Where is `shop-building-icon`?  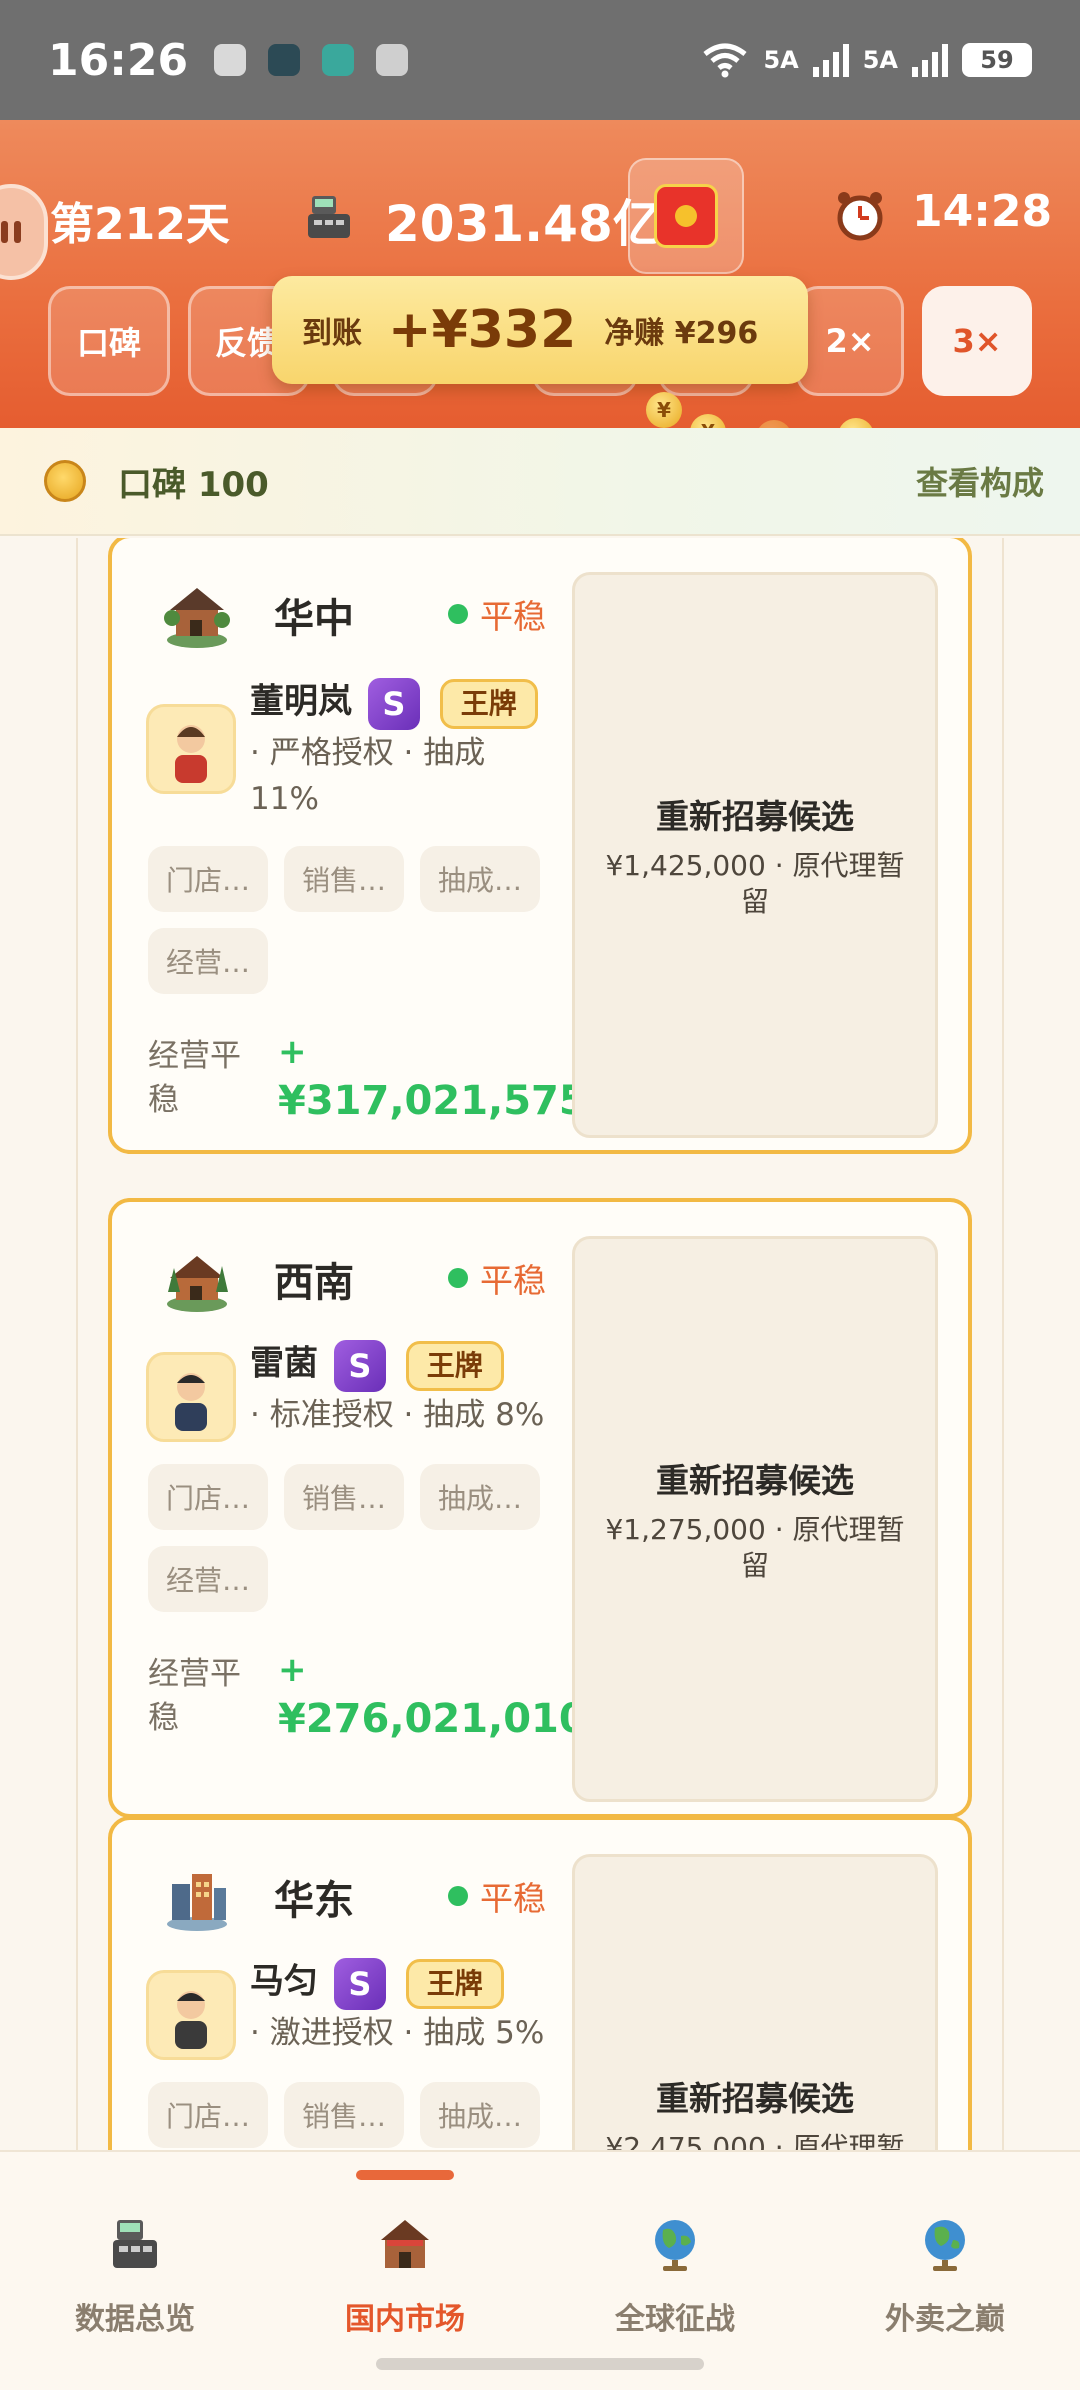 shop-building-icon is located at coordinates (405, 2244).